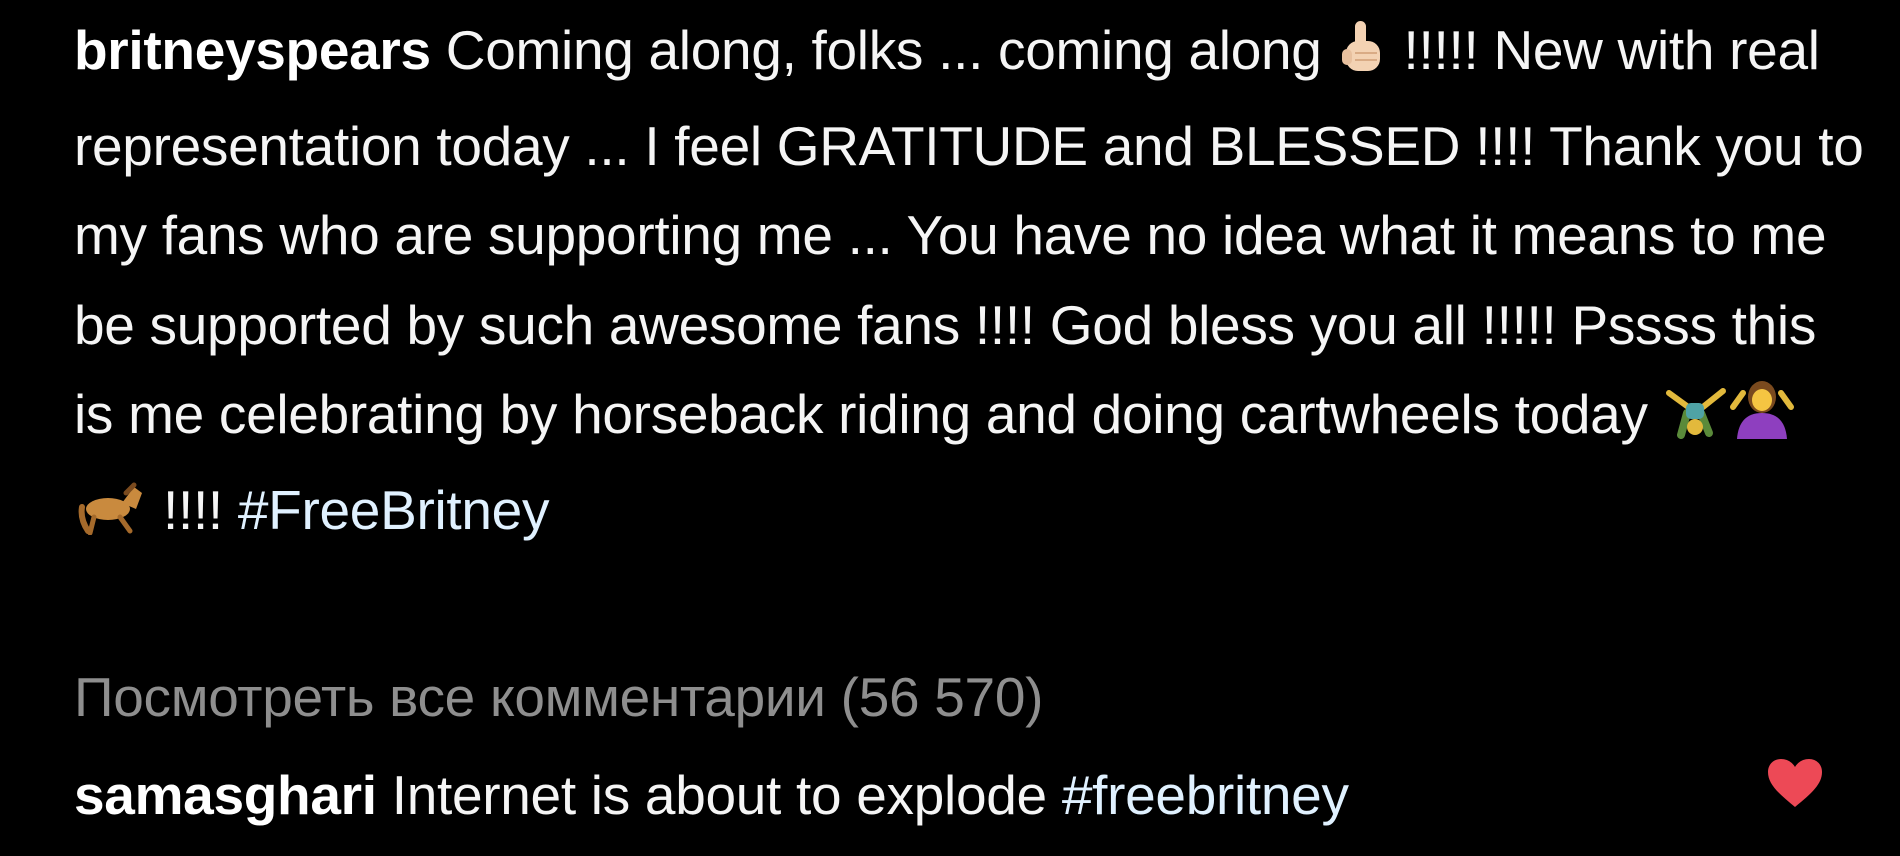 The width and height of the screenshot is (1900, 856). I want to click on woman-shrugging-icon, so click(1762, 421).